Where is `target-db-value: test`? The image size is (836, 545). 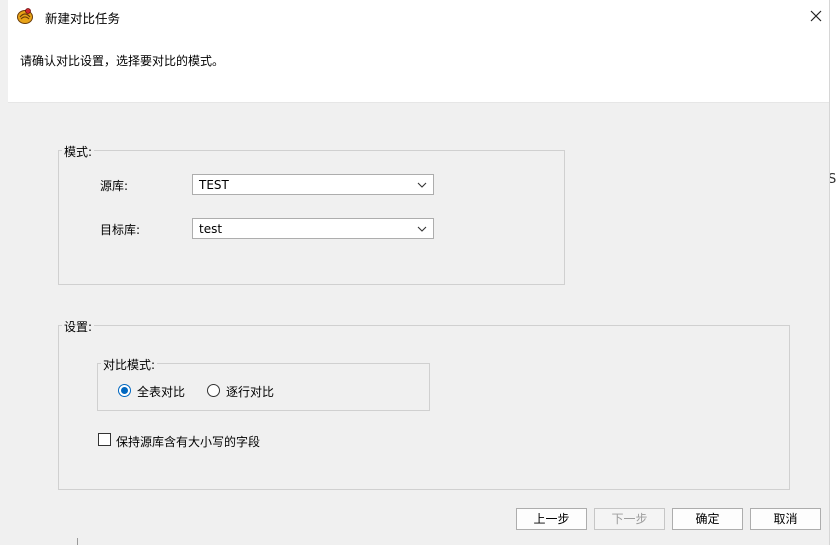 target-db-value: test is located at coordinates (211, 229).